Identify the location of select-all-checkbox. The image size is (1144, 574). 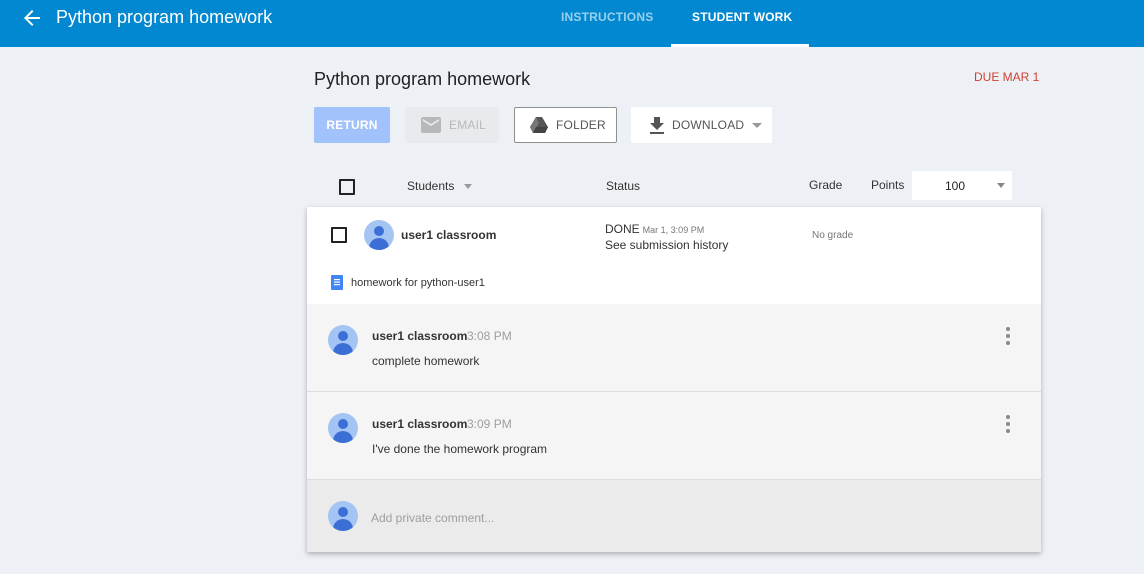
(347, 187).